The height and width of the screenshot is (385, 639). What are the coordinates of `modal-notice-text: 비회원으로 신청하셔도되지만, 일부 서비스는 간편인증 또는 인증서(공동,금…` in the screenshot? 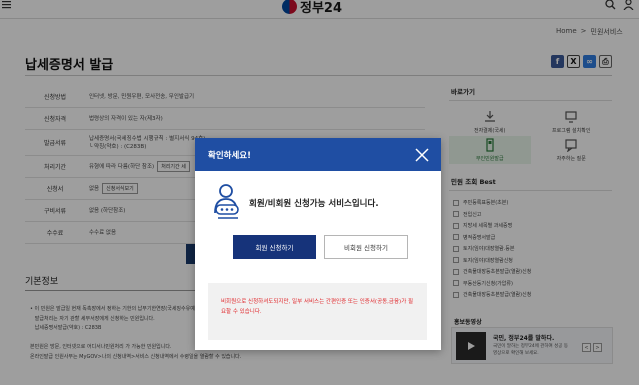 It's located at (317, 307).